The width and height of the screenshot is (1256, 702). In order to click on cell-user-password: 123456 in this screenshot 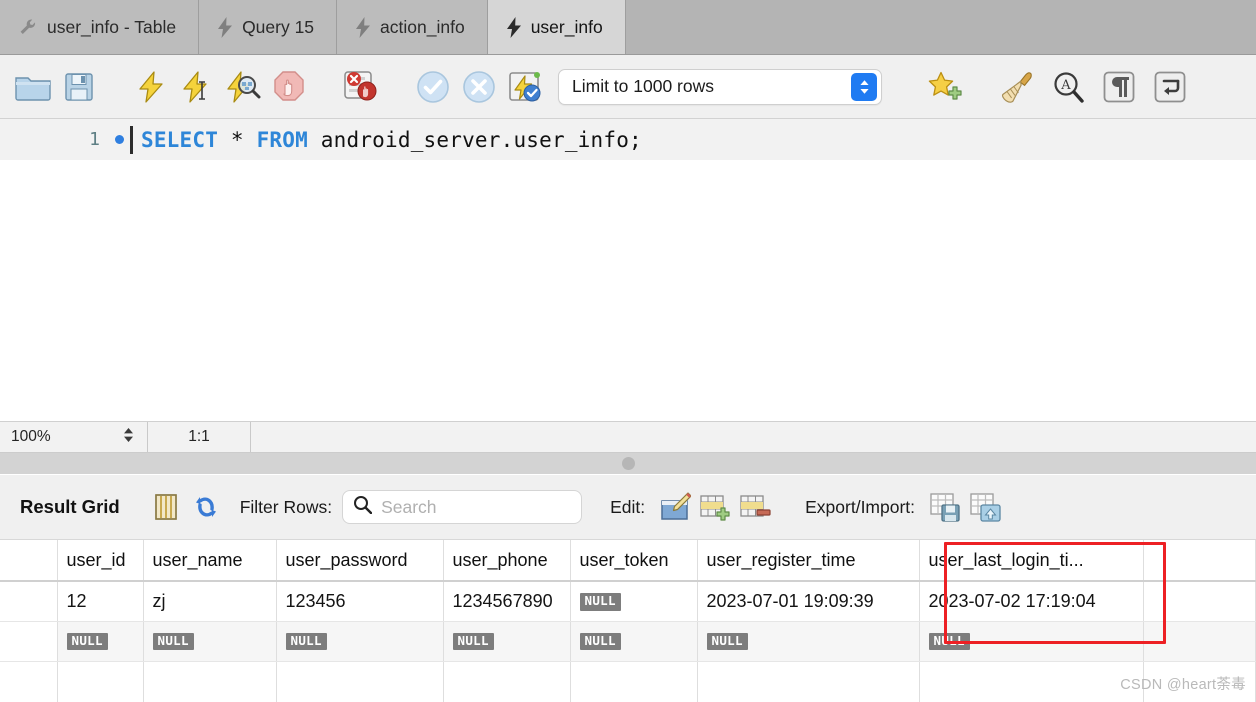, I will do `click(360, 601)`.